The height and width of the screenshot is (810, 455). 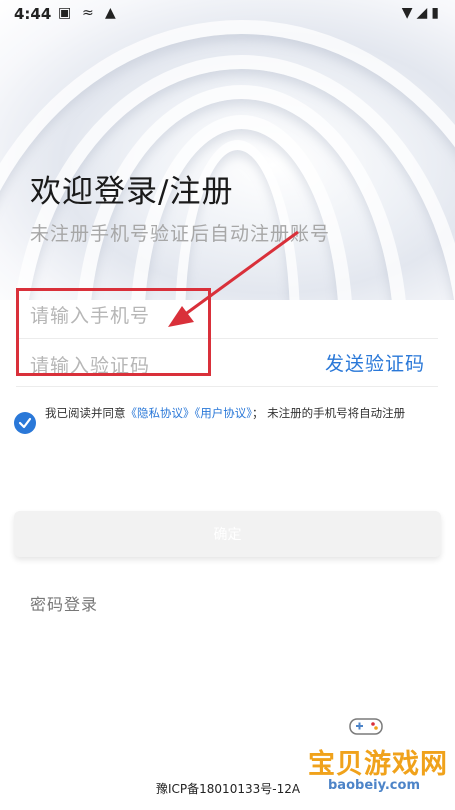 I want to click on agreement-checkbox, so click(x=25, y=423).